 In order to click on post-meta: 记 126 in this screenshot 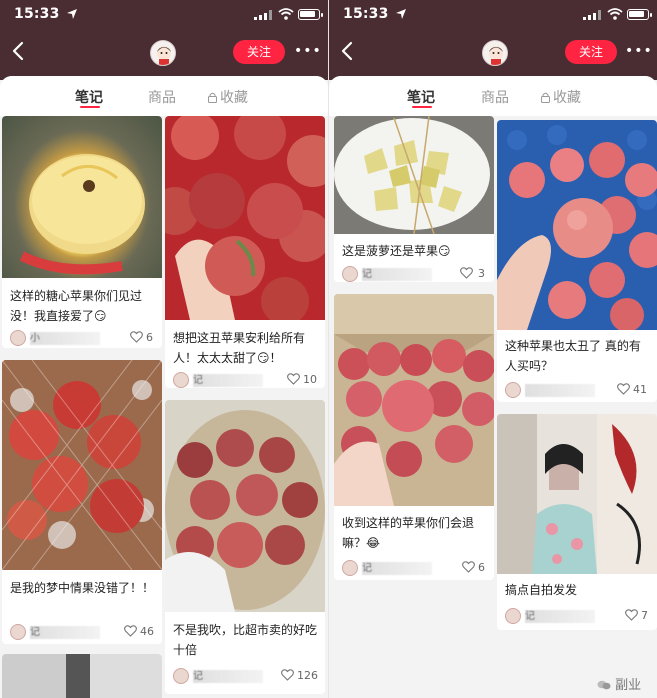, I will do `click(245, 678)`.